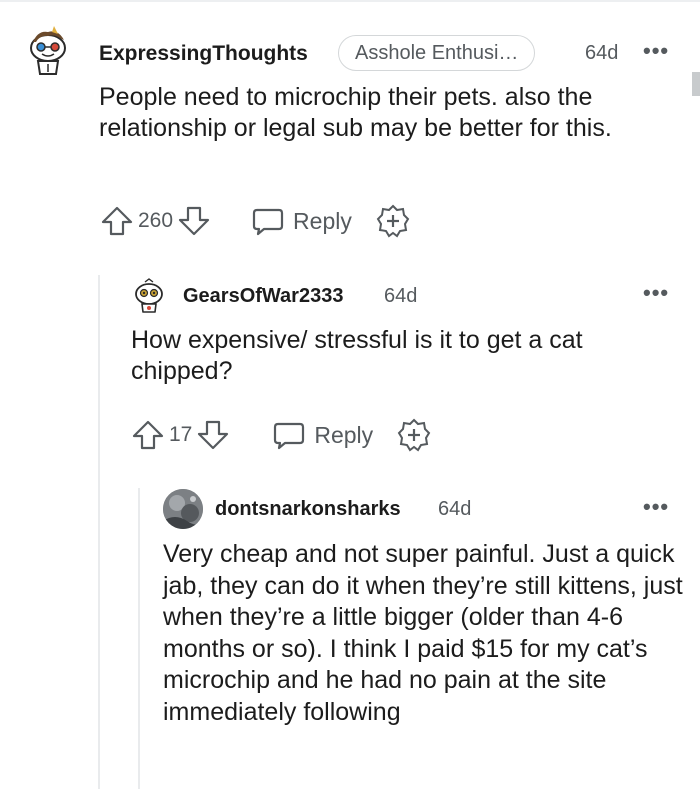 The height and width of the screenshot is (789, 700). I want to click on comment-actions: 17 Reply, so click(281, 435).